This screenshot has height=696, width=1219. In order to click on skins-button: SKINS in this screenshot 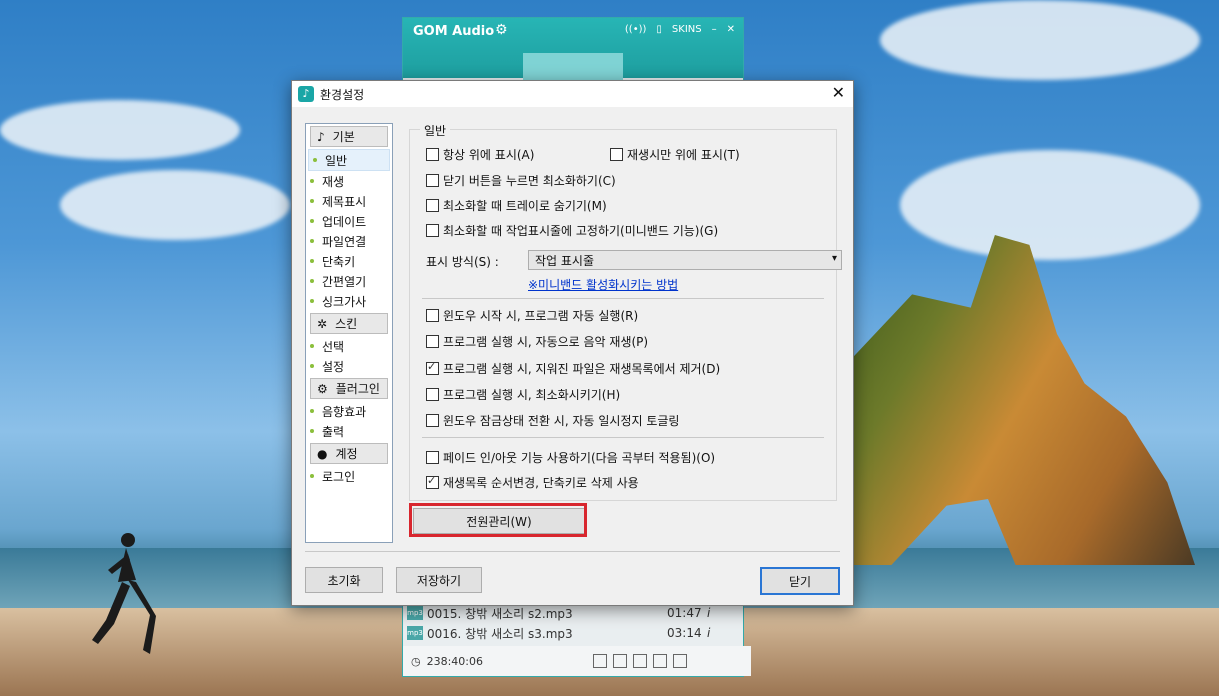, I will do `click(687, 29)`.